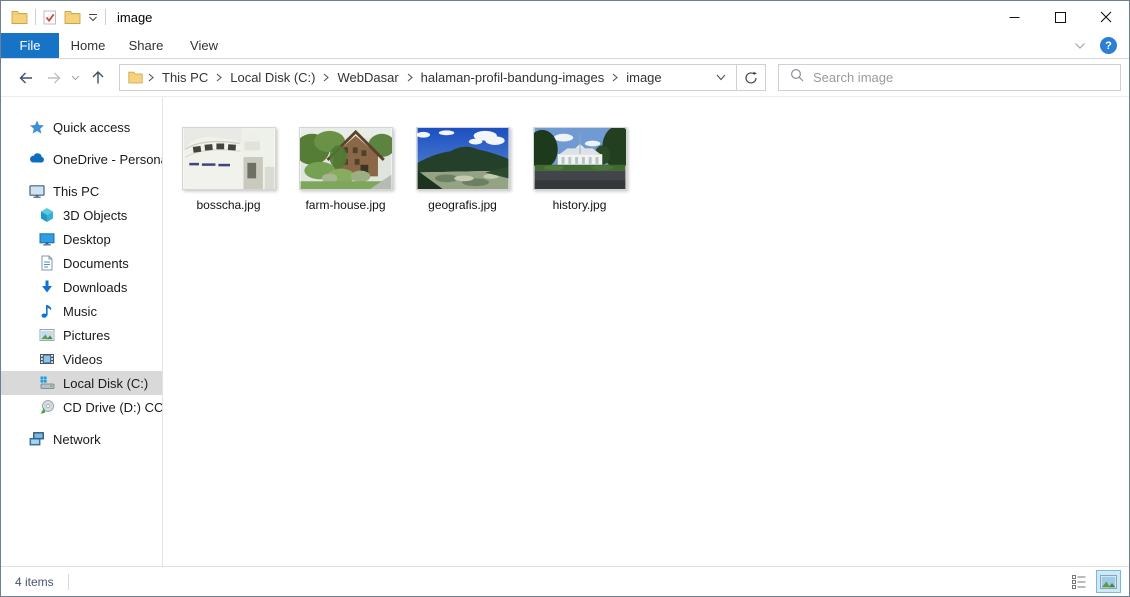  I want to click on music-note-icon, so click(47, 311).